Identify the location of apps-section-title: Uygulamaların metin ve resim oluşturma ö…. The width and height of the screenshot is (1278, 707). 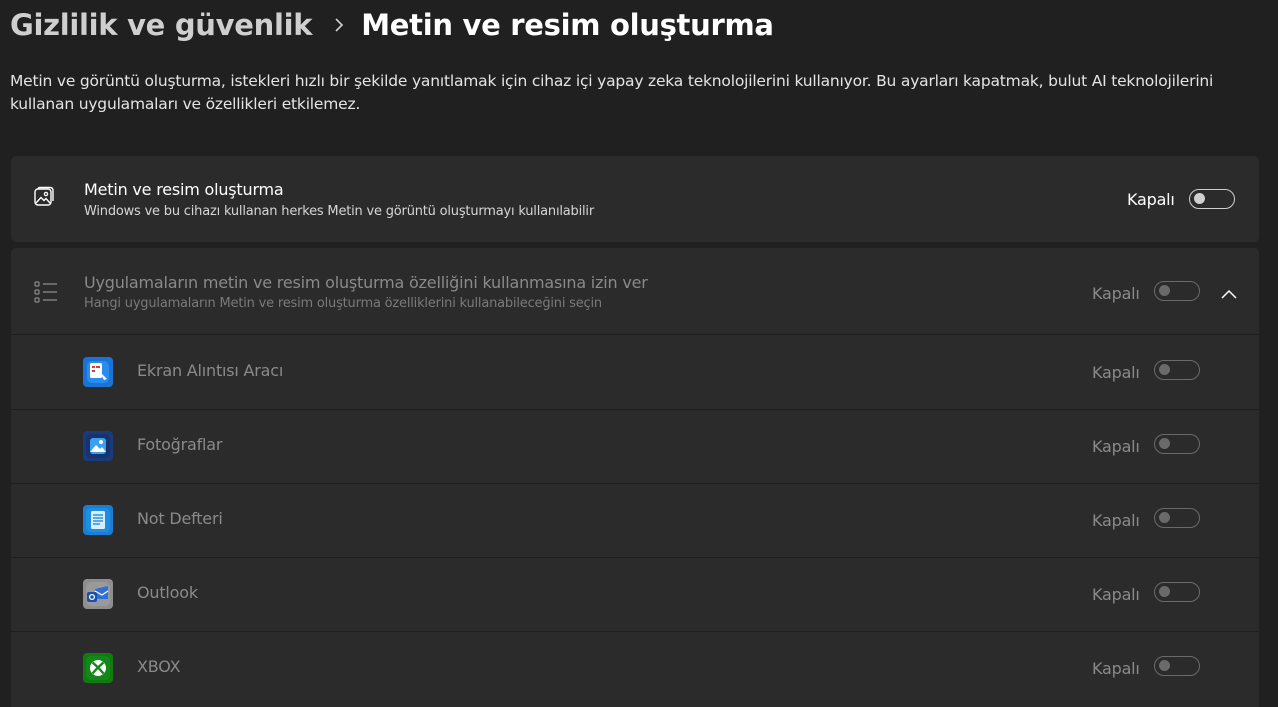
(366, 282).